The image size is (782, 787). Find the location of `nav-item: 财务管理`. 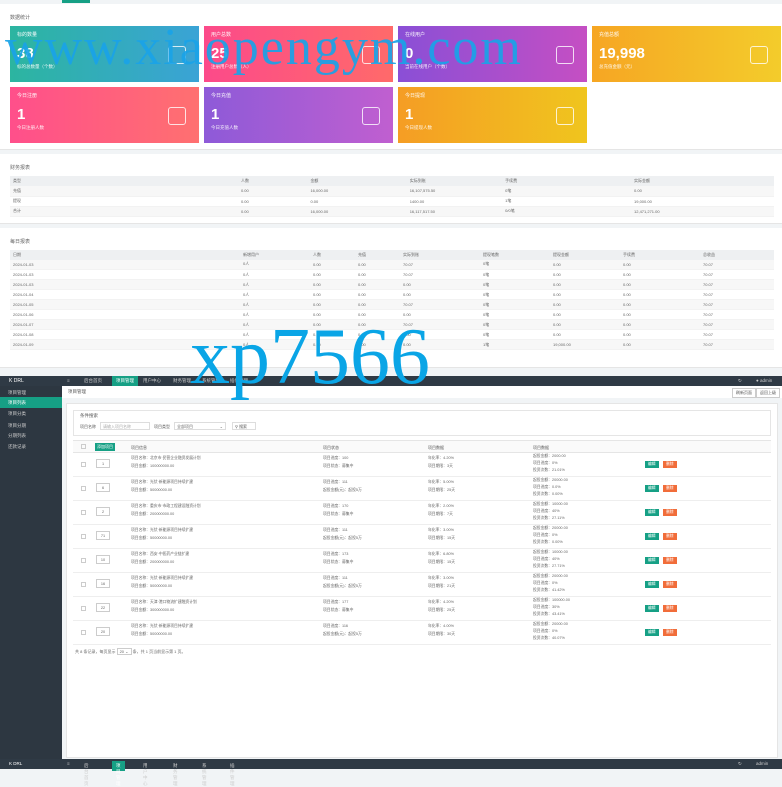

nav-item: 财务管理 is located at coordinates (182, 381).